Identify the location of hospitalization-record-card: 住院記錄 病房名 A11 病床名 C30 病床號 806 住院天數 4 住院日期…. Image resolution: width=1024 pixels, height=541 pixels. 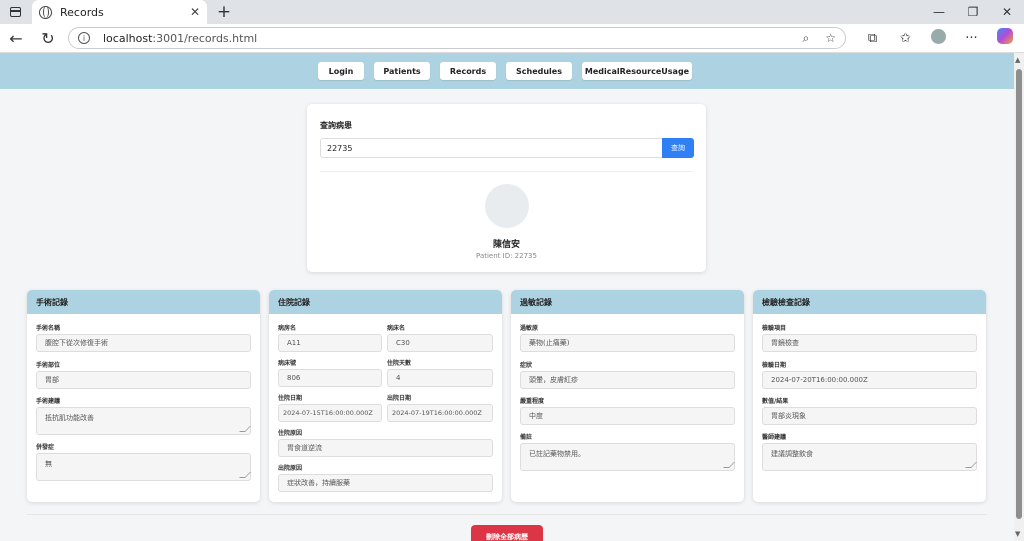
(385, 396).